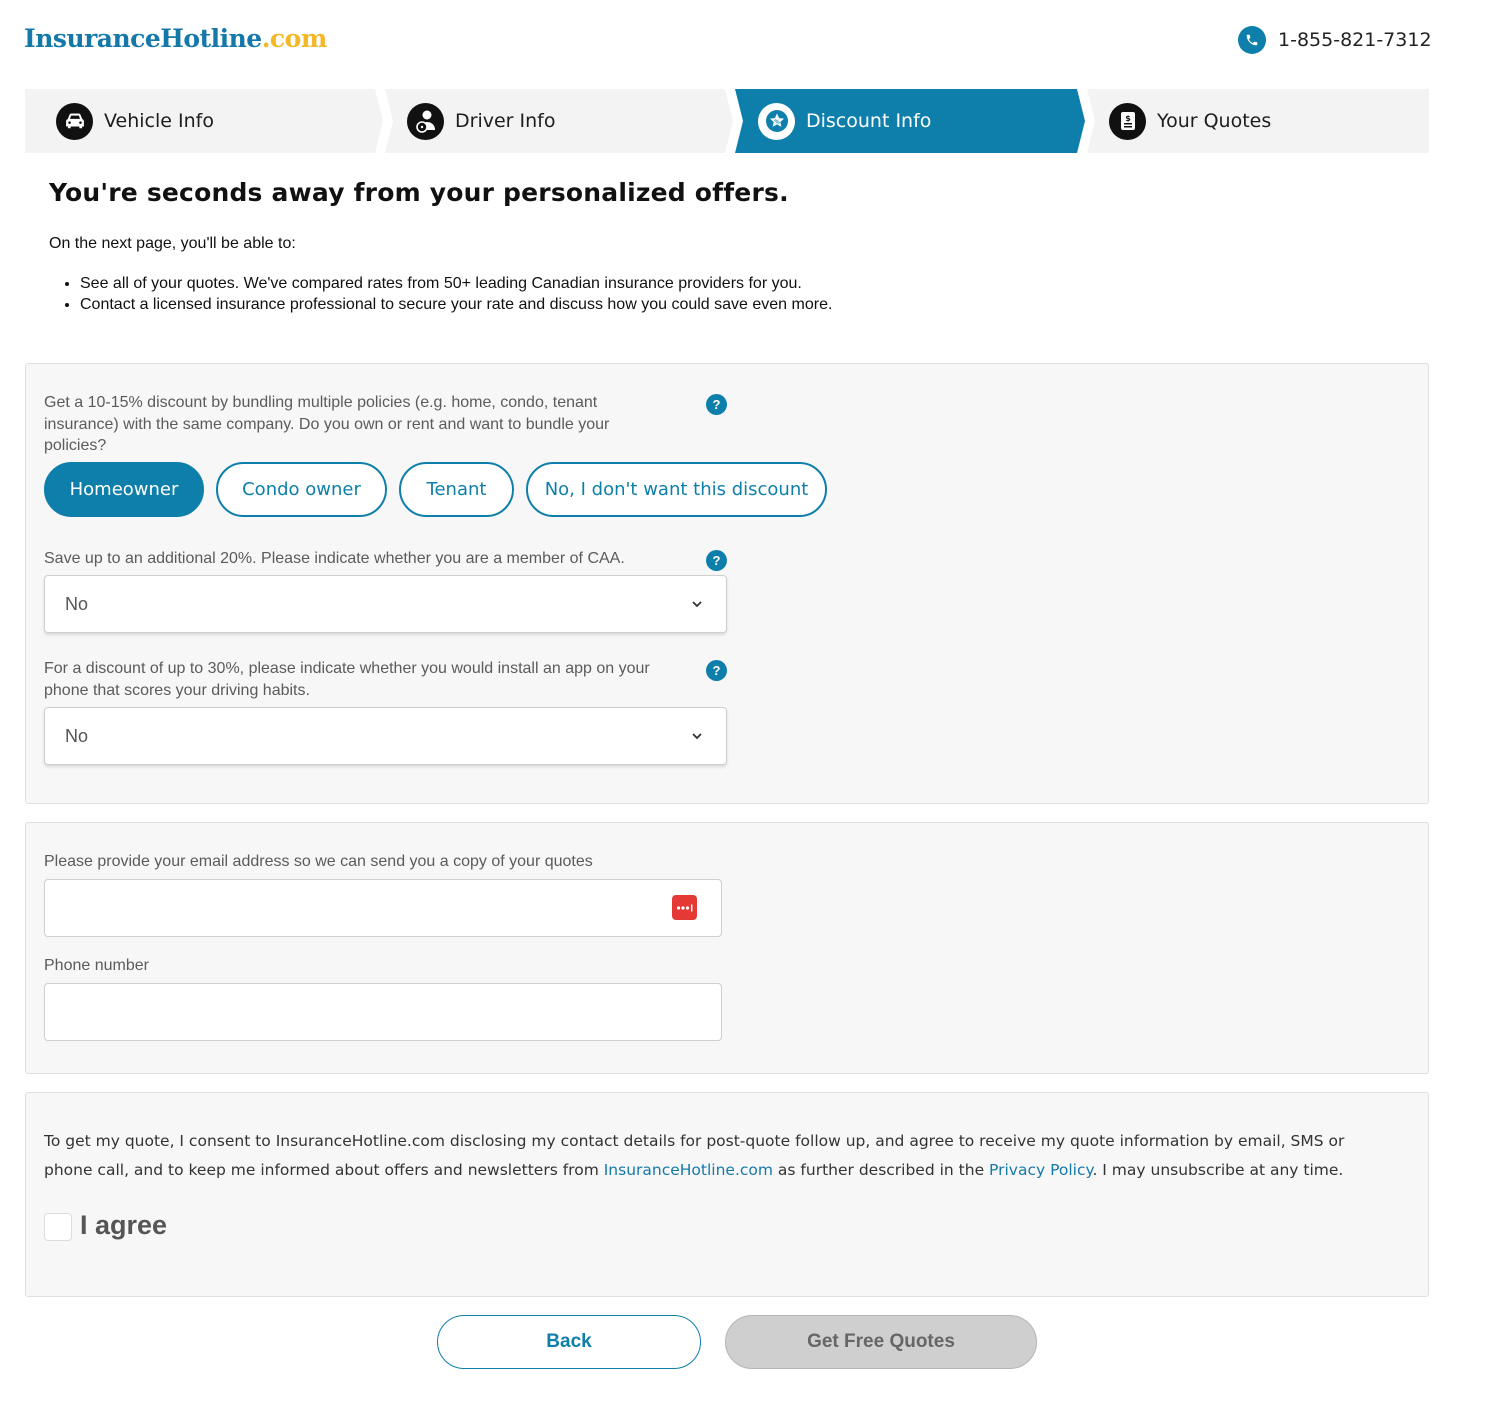 This screenshot has height=1403, width=1505. Describe the element at coordinates (425, 121) in the screenshot. I see `driver-icon` at that location.